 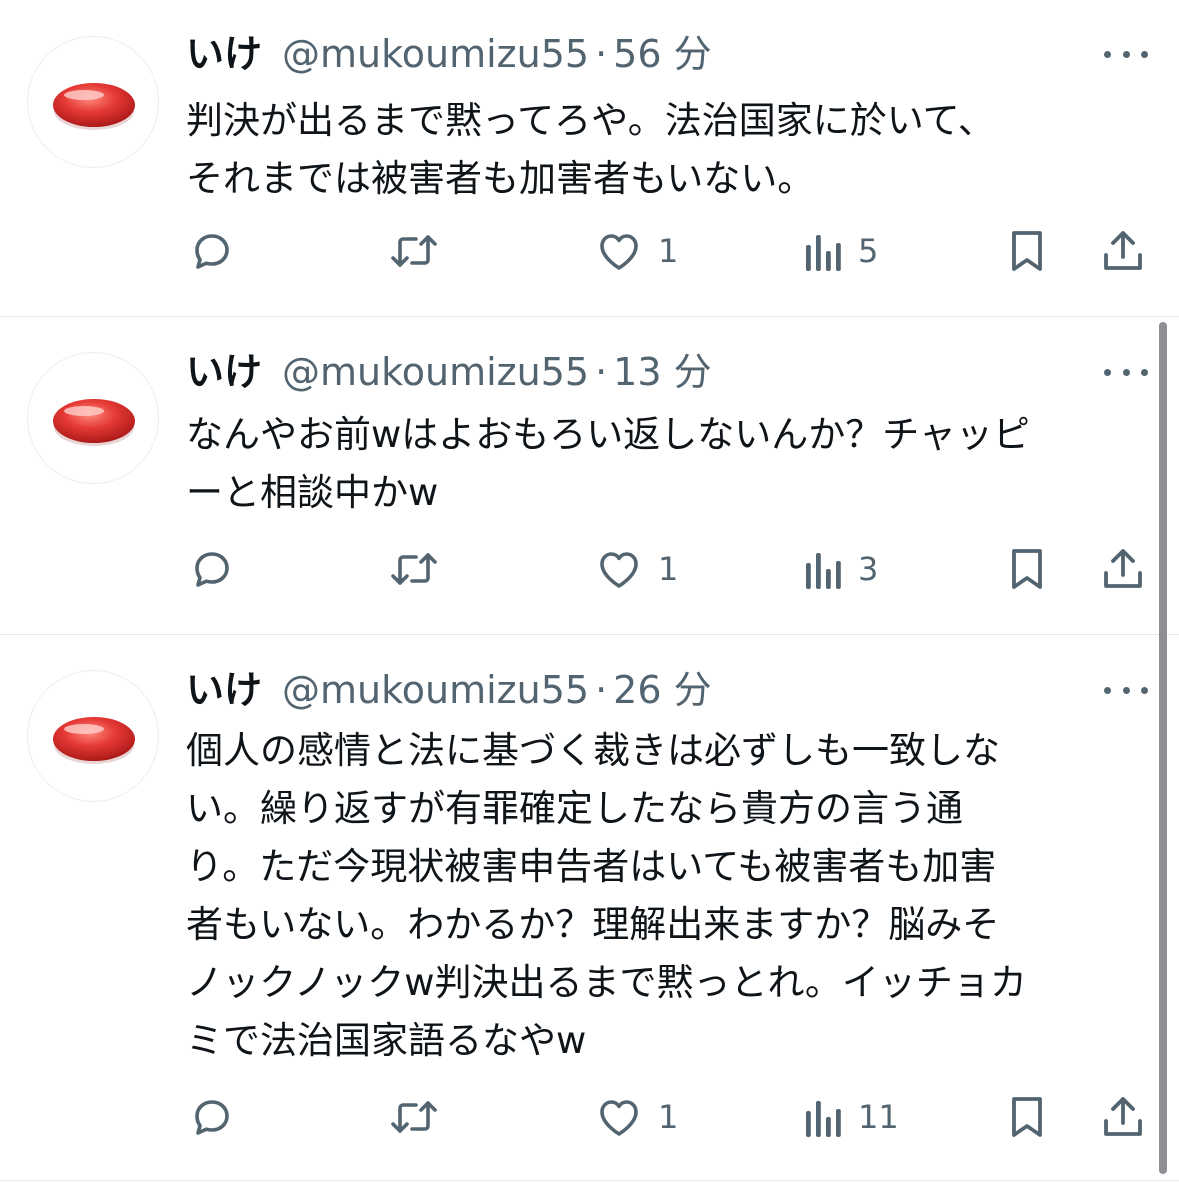 I want to click on timestamp: 56 分, so click(x=662, y=54).